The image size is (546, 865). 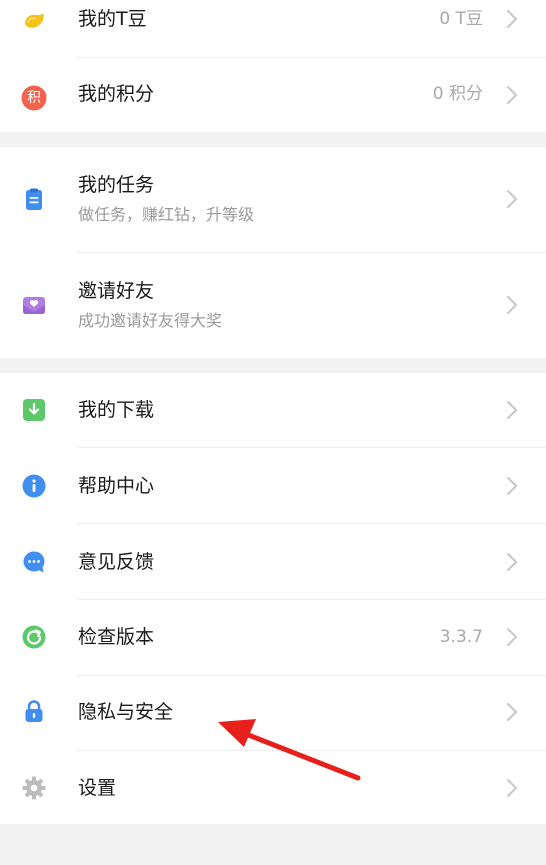 I want to click on menu-item-title: 邀请好友, so click(x=116, y=291).